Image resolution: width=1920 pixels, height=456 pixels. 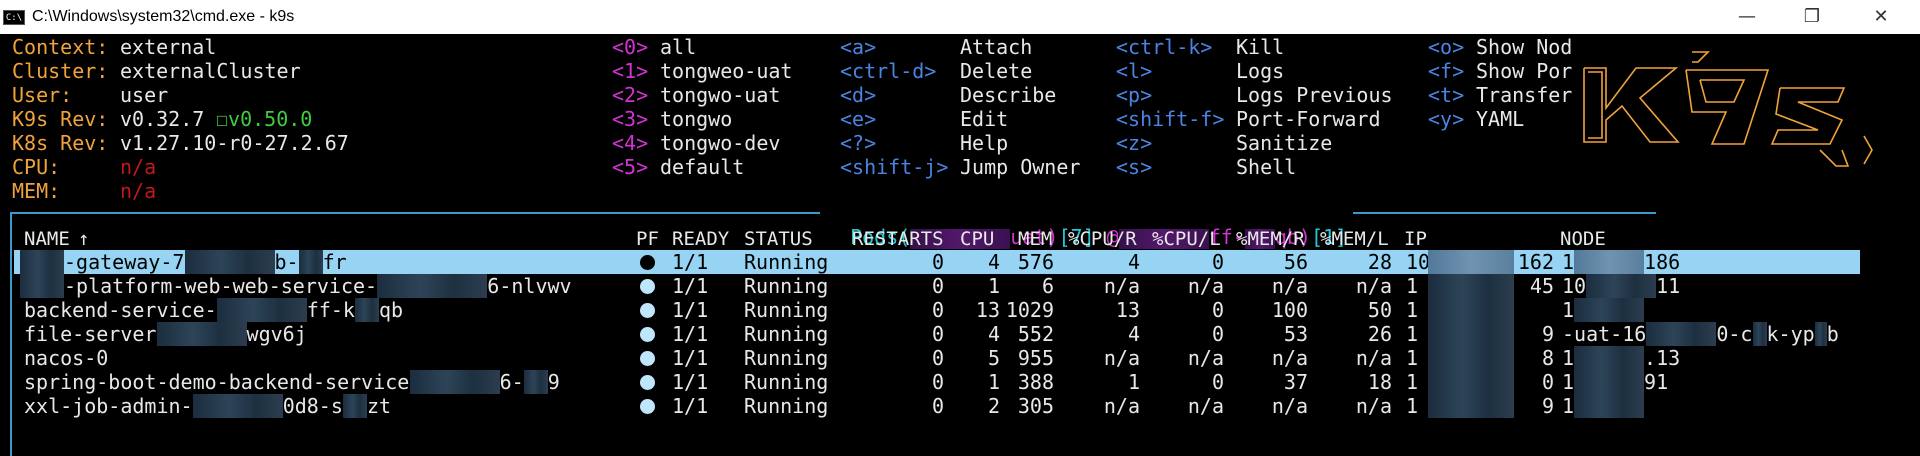 What do you see at coordinates (1205, 406) in the screenshot?
I see `pod-cpu-l: n/a` at bounding box center [1205, 406].